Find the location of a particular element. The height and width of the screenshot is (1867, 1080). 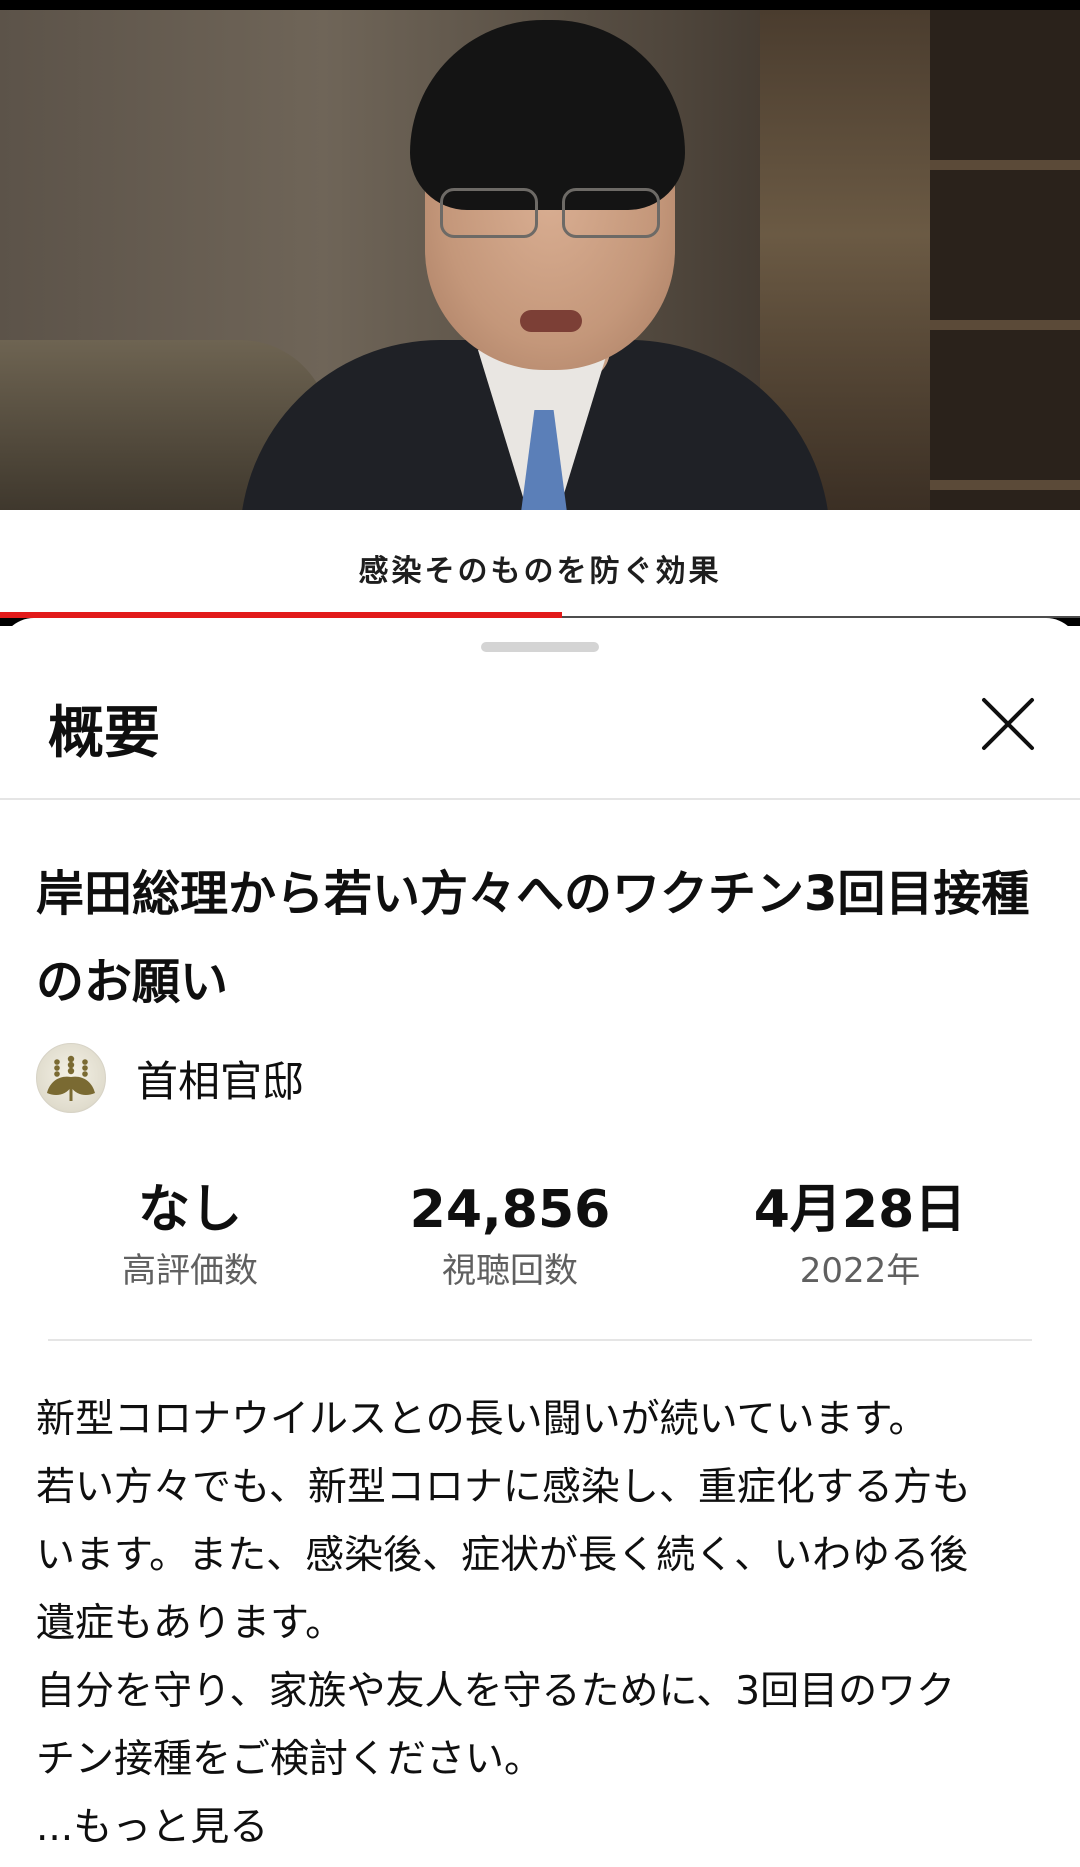

speaker-mouth is located at coordinates (551, 321).